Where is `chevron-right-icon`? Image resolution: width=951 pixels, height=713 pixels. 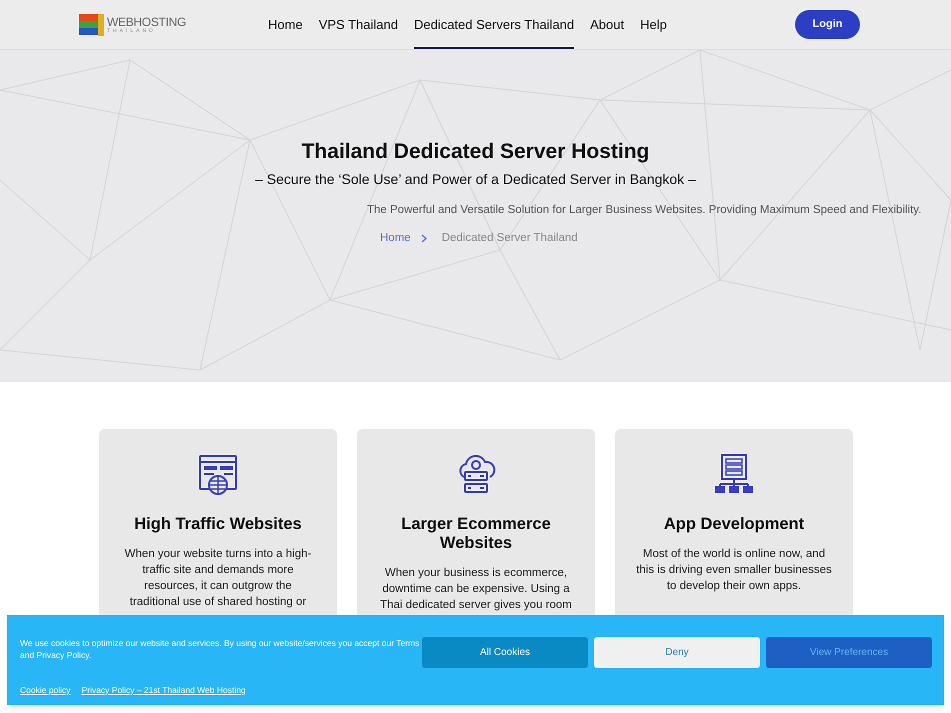 chevron-right-icon is located at coordinates (423, 239).